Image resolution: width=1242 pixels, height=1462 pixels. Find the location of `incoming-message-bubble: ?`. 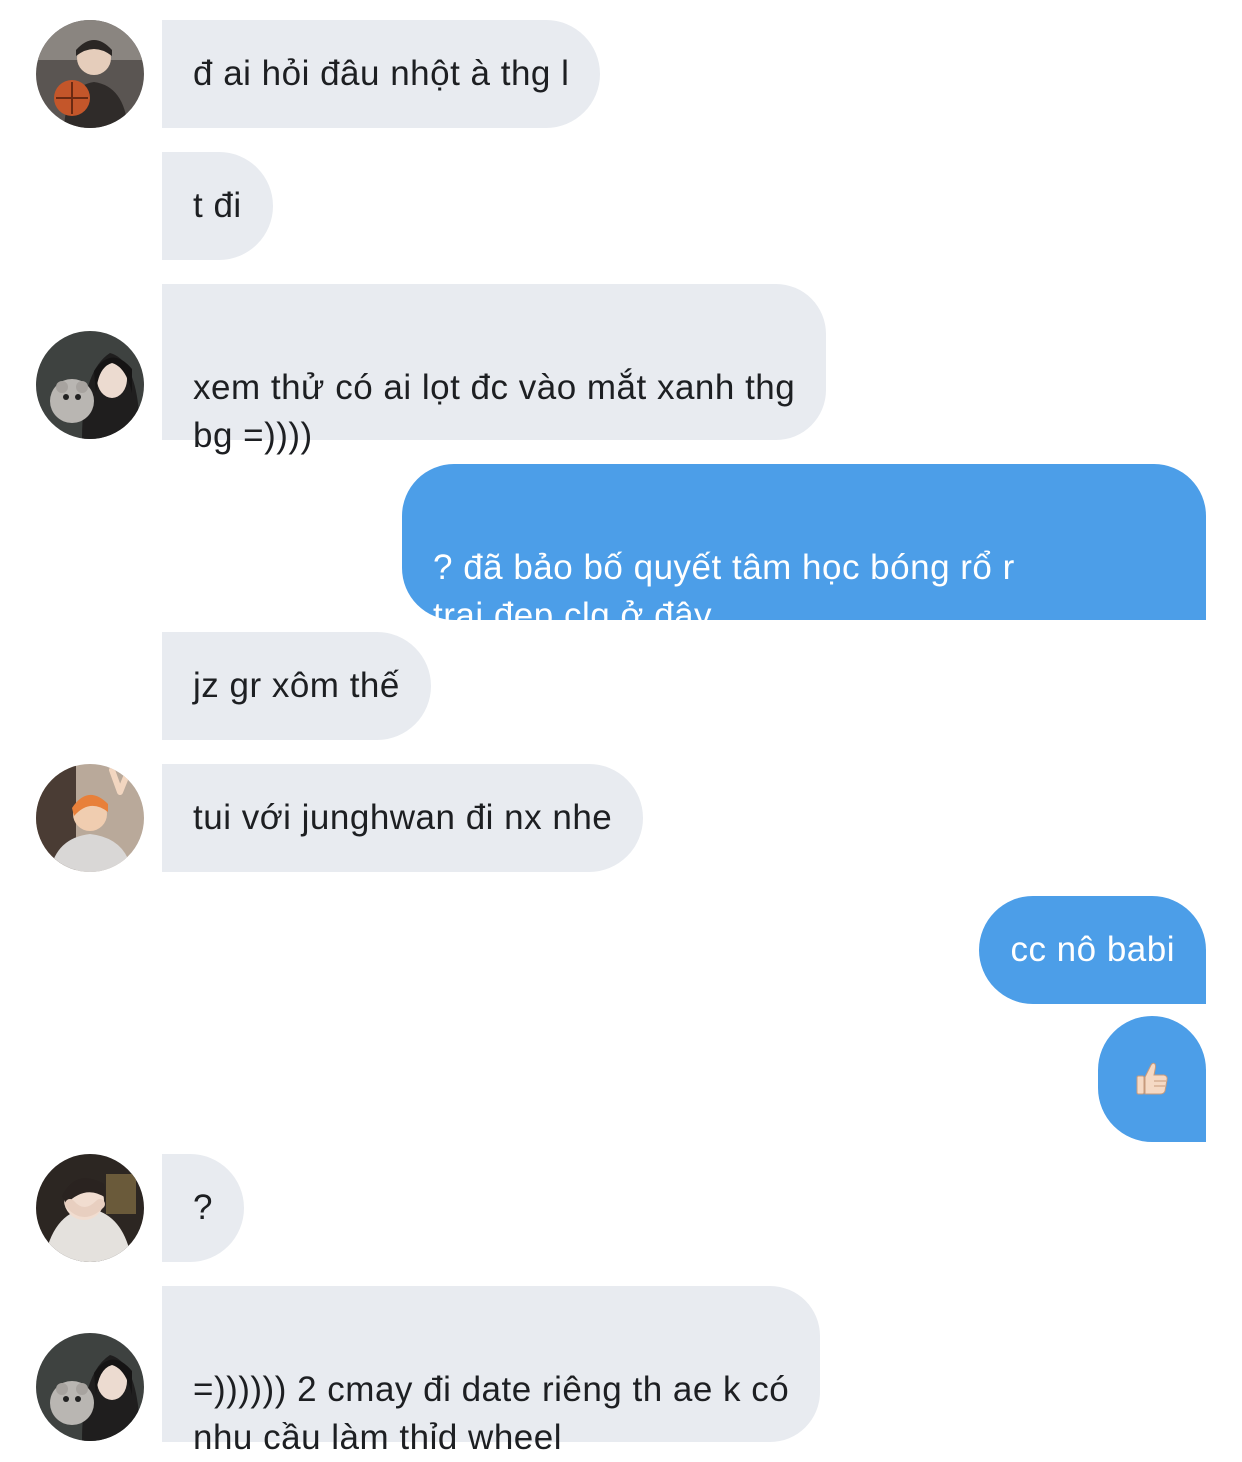

incoming-message-bubble: ? is located at coordinates (203, 1208).